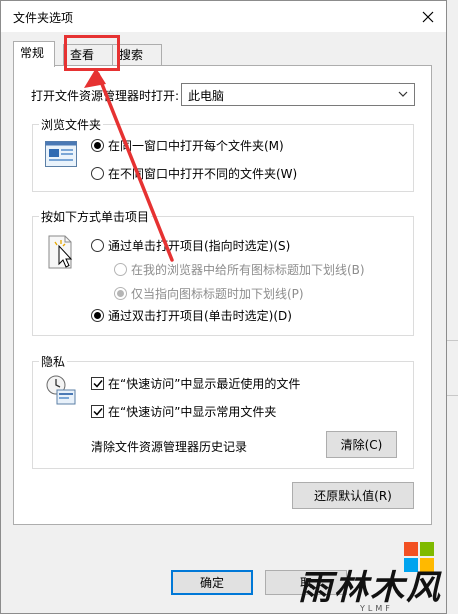 Image resolution: width=458 pixels, height=614 pixels. I want to click on desktop-background, so click(452, 307).